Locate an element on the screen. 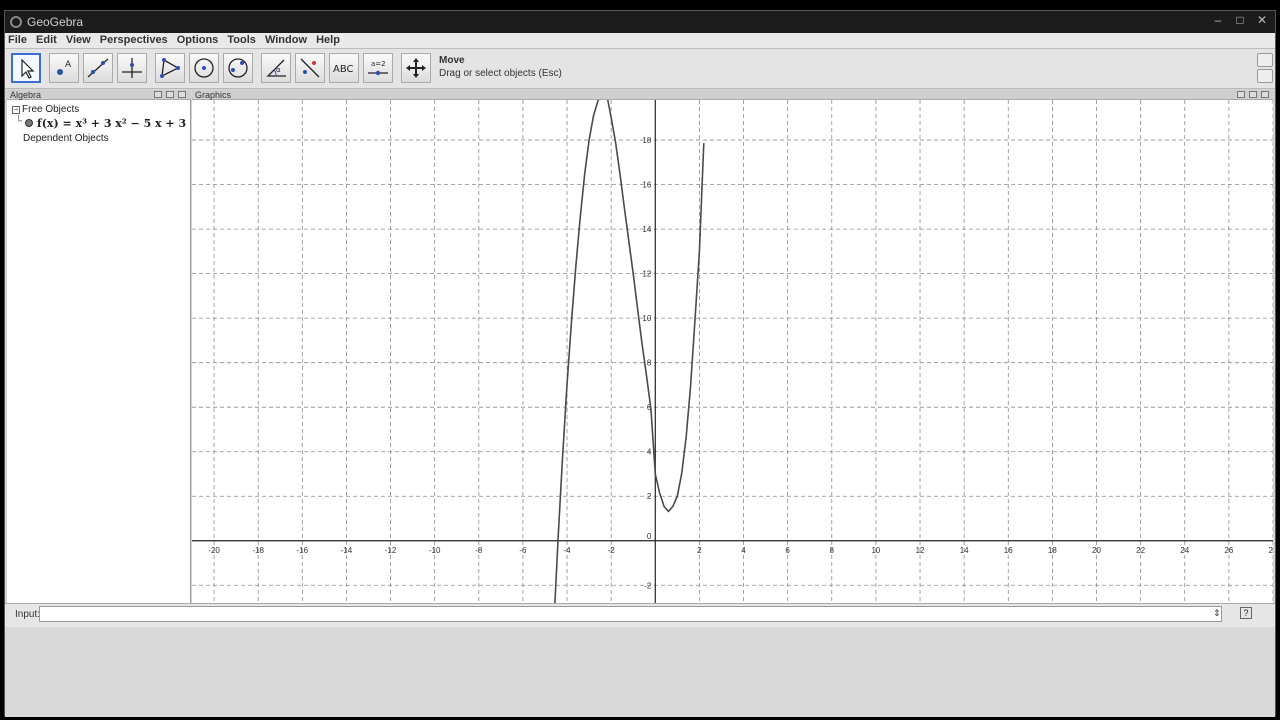 This screenshot has height=720, width=1280. conic-tool is located at coordinates (238, 68).